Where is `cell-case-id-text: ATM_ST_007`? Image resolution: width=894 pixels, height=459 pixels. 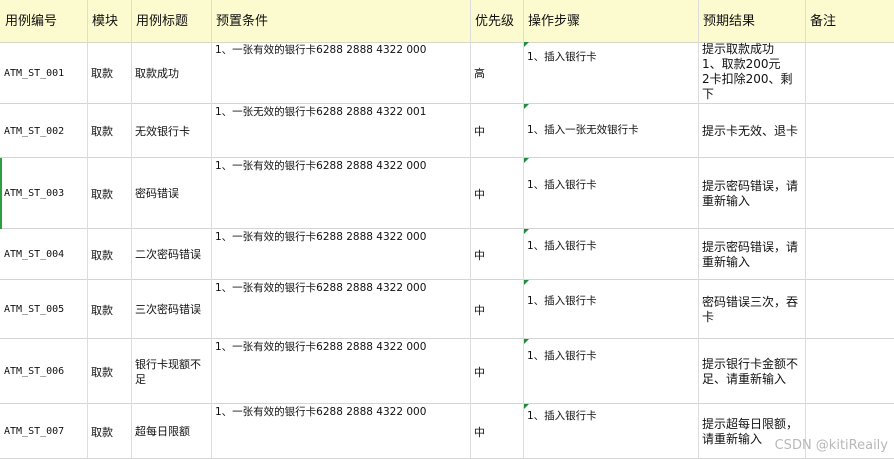 cell-case-id-text: ATM_ST_007 is located at coordinates (34, 431).